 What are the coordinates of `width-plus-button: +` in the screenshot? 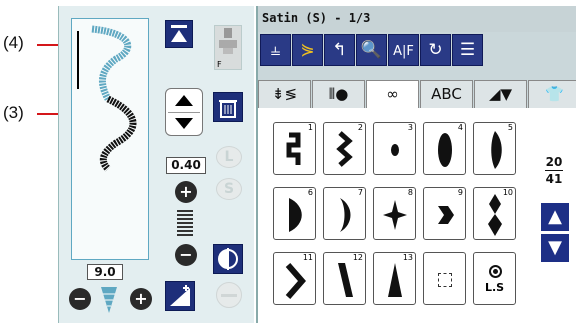 It's located at (186, 192).